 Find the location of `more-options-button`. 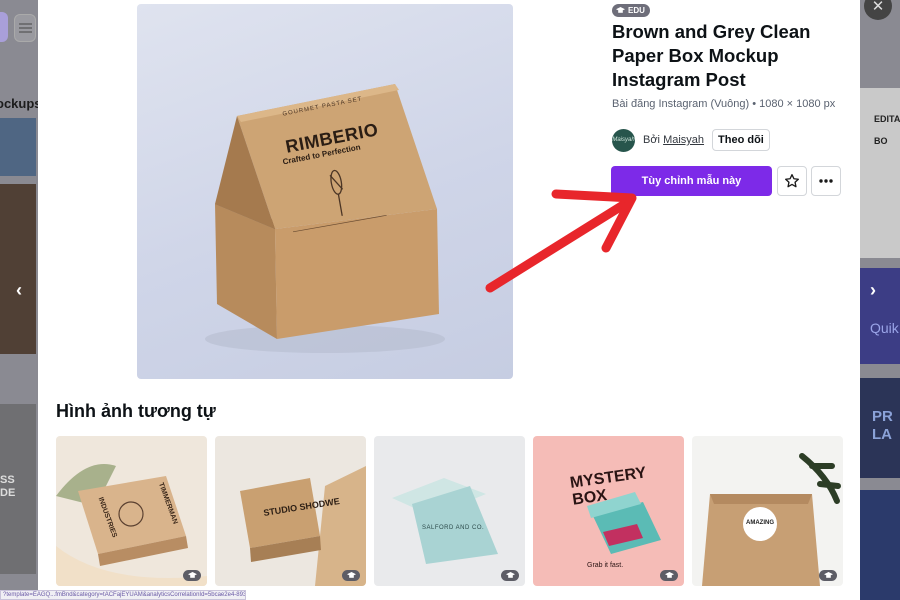

more-options-button is located at coordinates (826, 181).